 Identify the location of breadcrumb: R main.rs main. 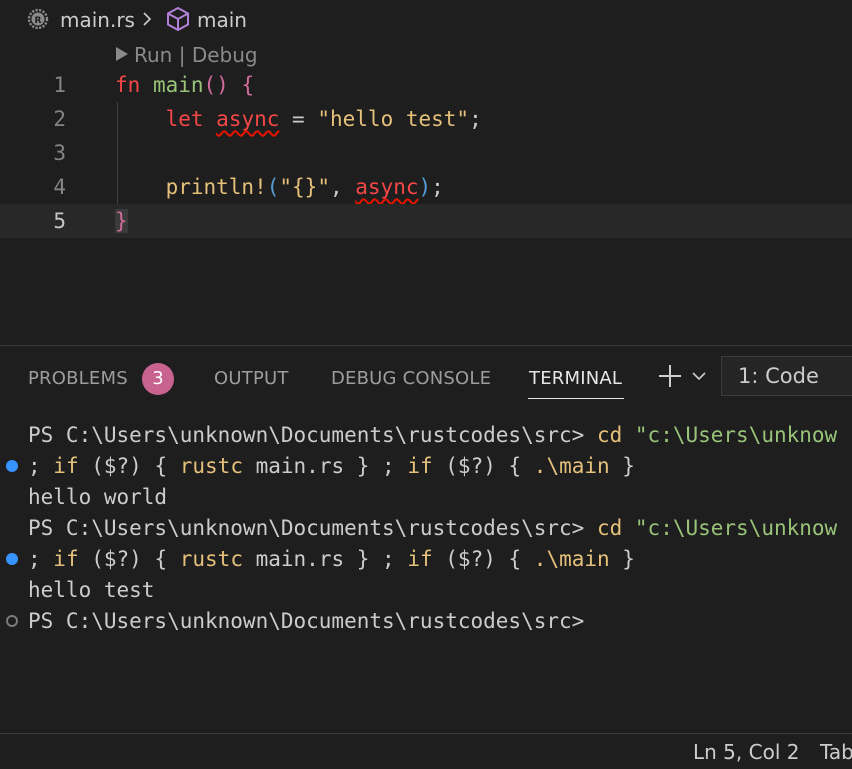
(426, 20).